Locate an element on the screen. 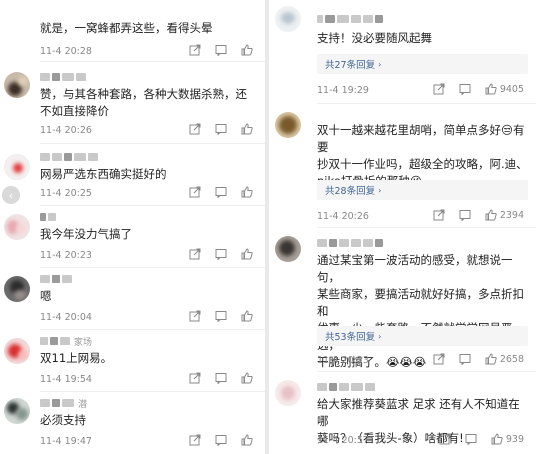 The width and height of the screenshot is (536, 454). comment-item: 我今年没力气搞了 11-4 20:23 is located at coordinates (132, 237).